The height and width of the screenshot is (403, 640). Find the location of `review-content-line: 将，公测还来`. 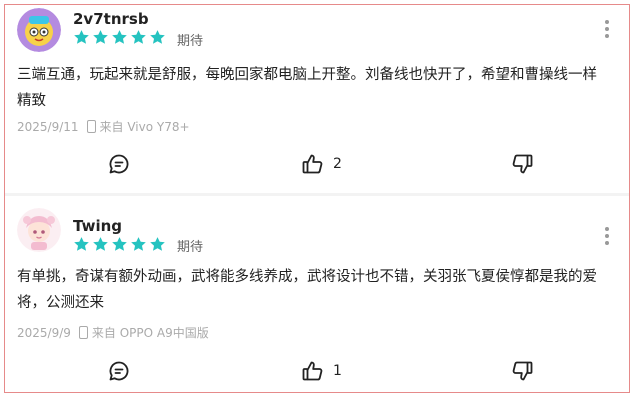

review-content-line: 将，公测还来 is located at coordinates (60, 303).